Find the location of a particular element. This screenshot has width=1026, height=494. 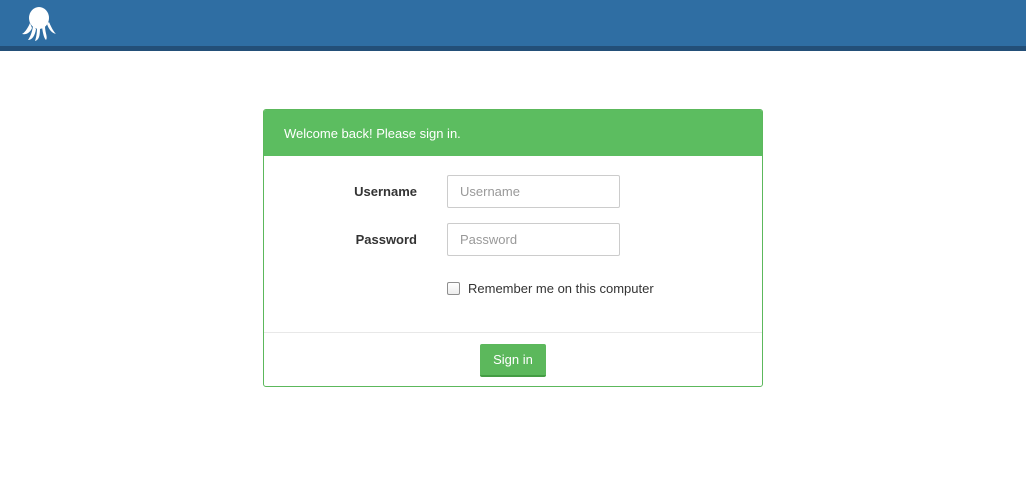

login-panel-footer: Sign in is located at coordinates (513, 359).